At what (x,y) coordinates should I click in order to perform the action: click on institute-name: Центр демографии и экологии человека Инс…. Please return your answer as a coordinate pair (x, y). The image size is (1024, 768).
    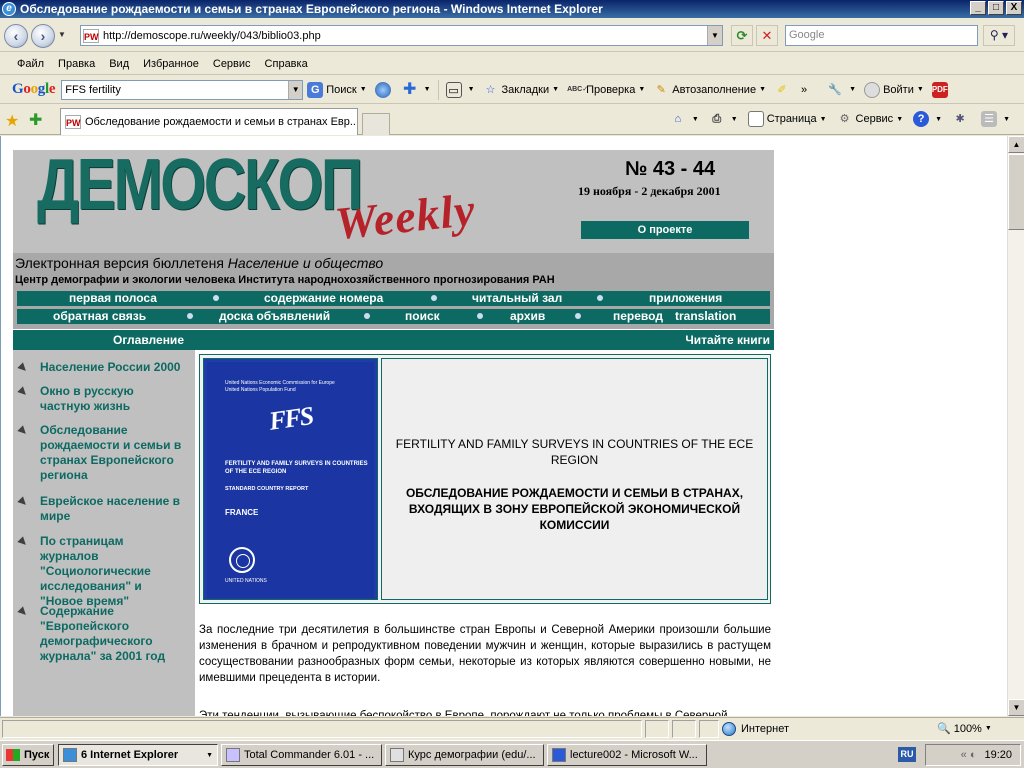
    Looking at the image, I should click on (285, 280).